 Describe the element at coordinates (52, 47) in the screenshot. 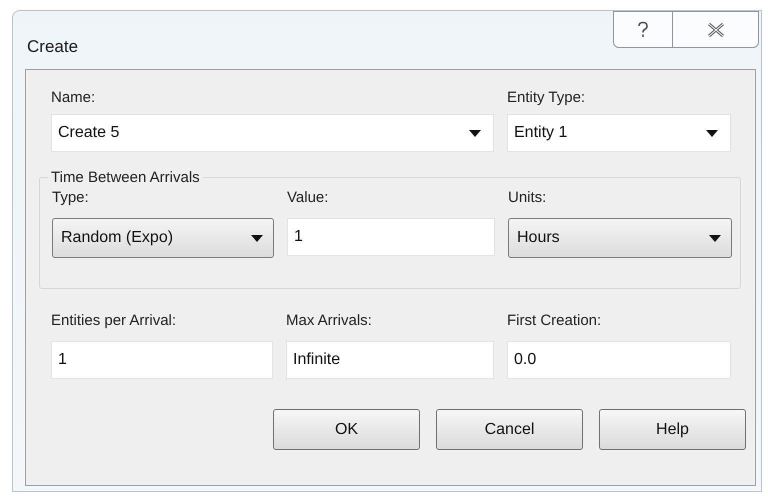

I see `window-title: Create` at that location.